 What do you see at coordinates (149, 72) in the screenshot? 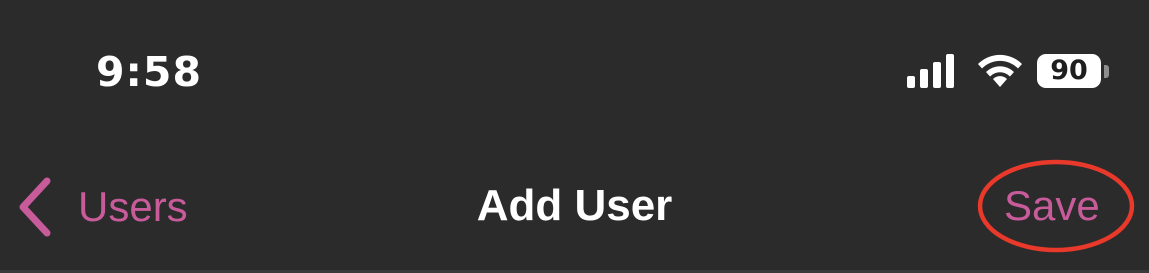
I see `status-time: 9:58` at bounding box center [149, 72].